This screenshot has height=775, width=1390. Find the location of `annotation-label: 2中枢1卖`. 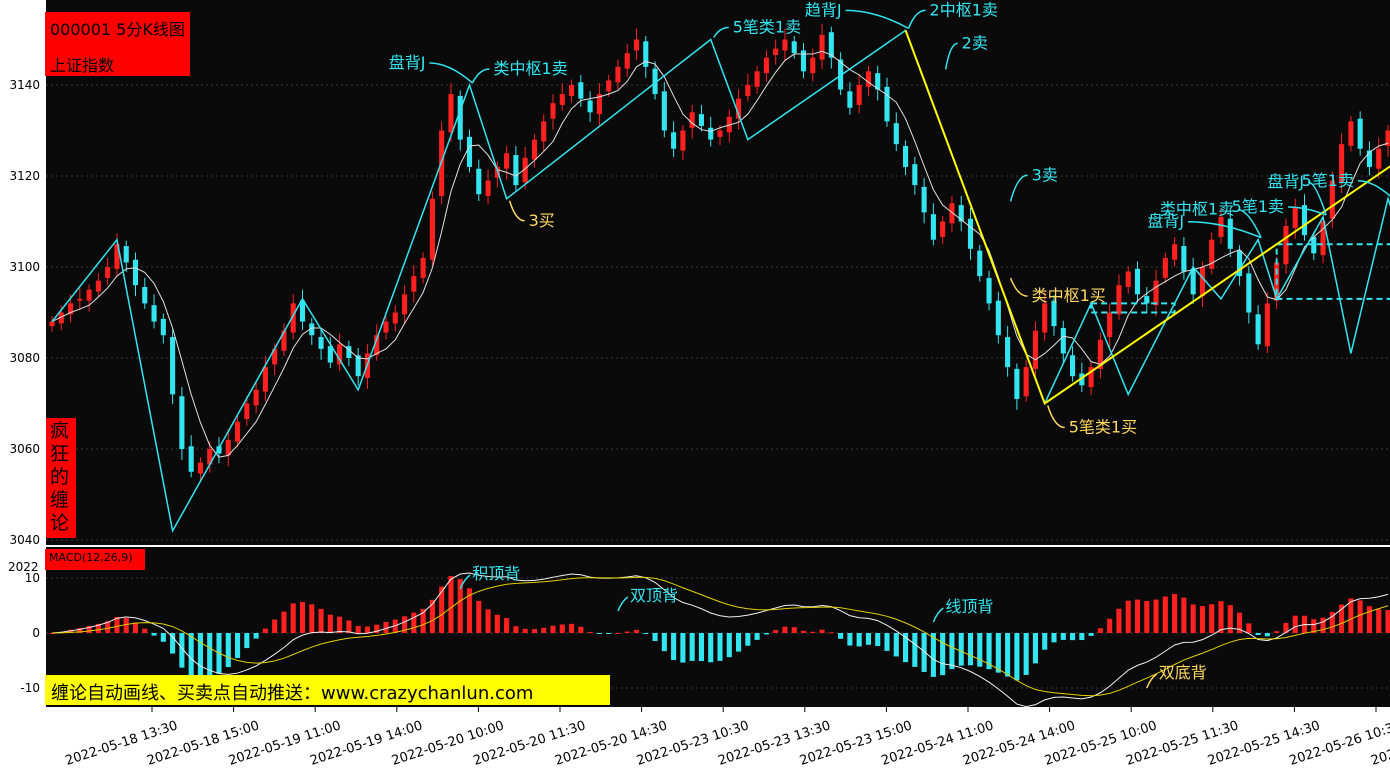

annotation-label: 2中枢1卖 is located at coordinates (964, 9).